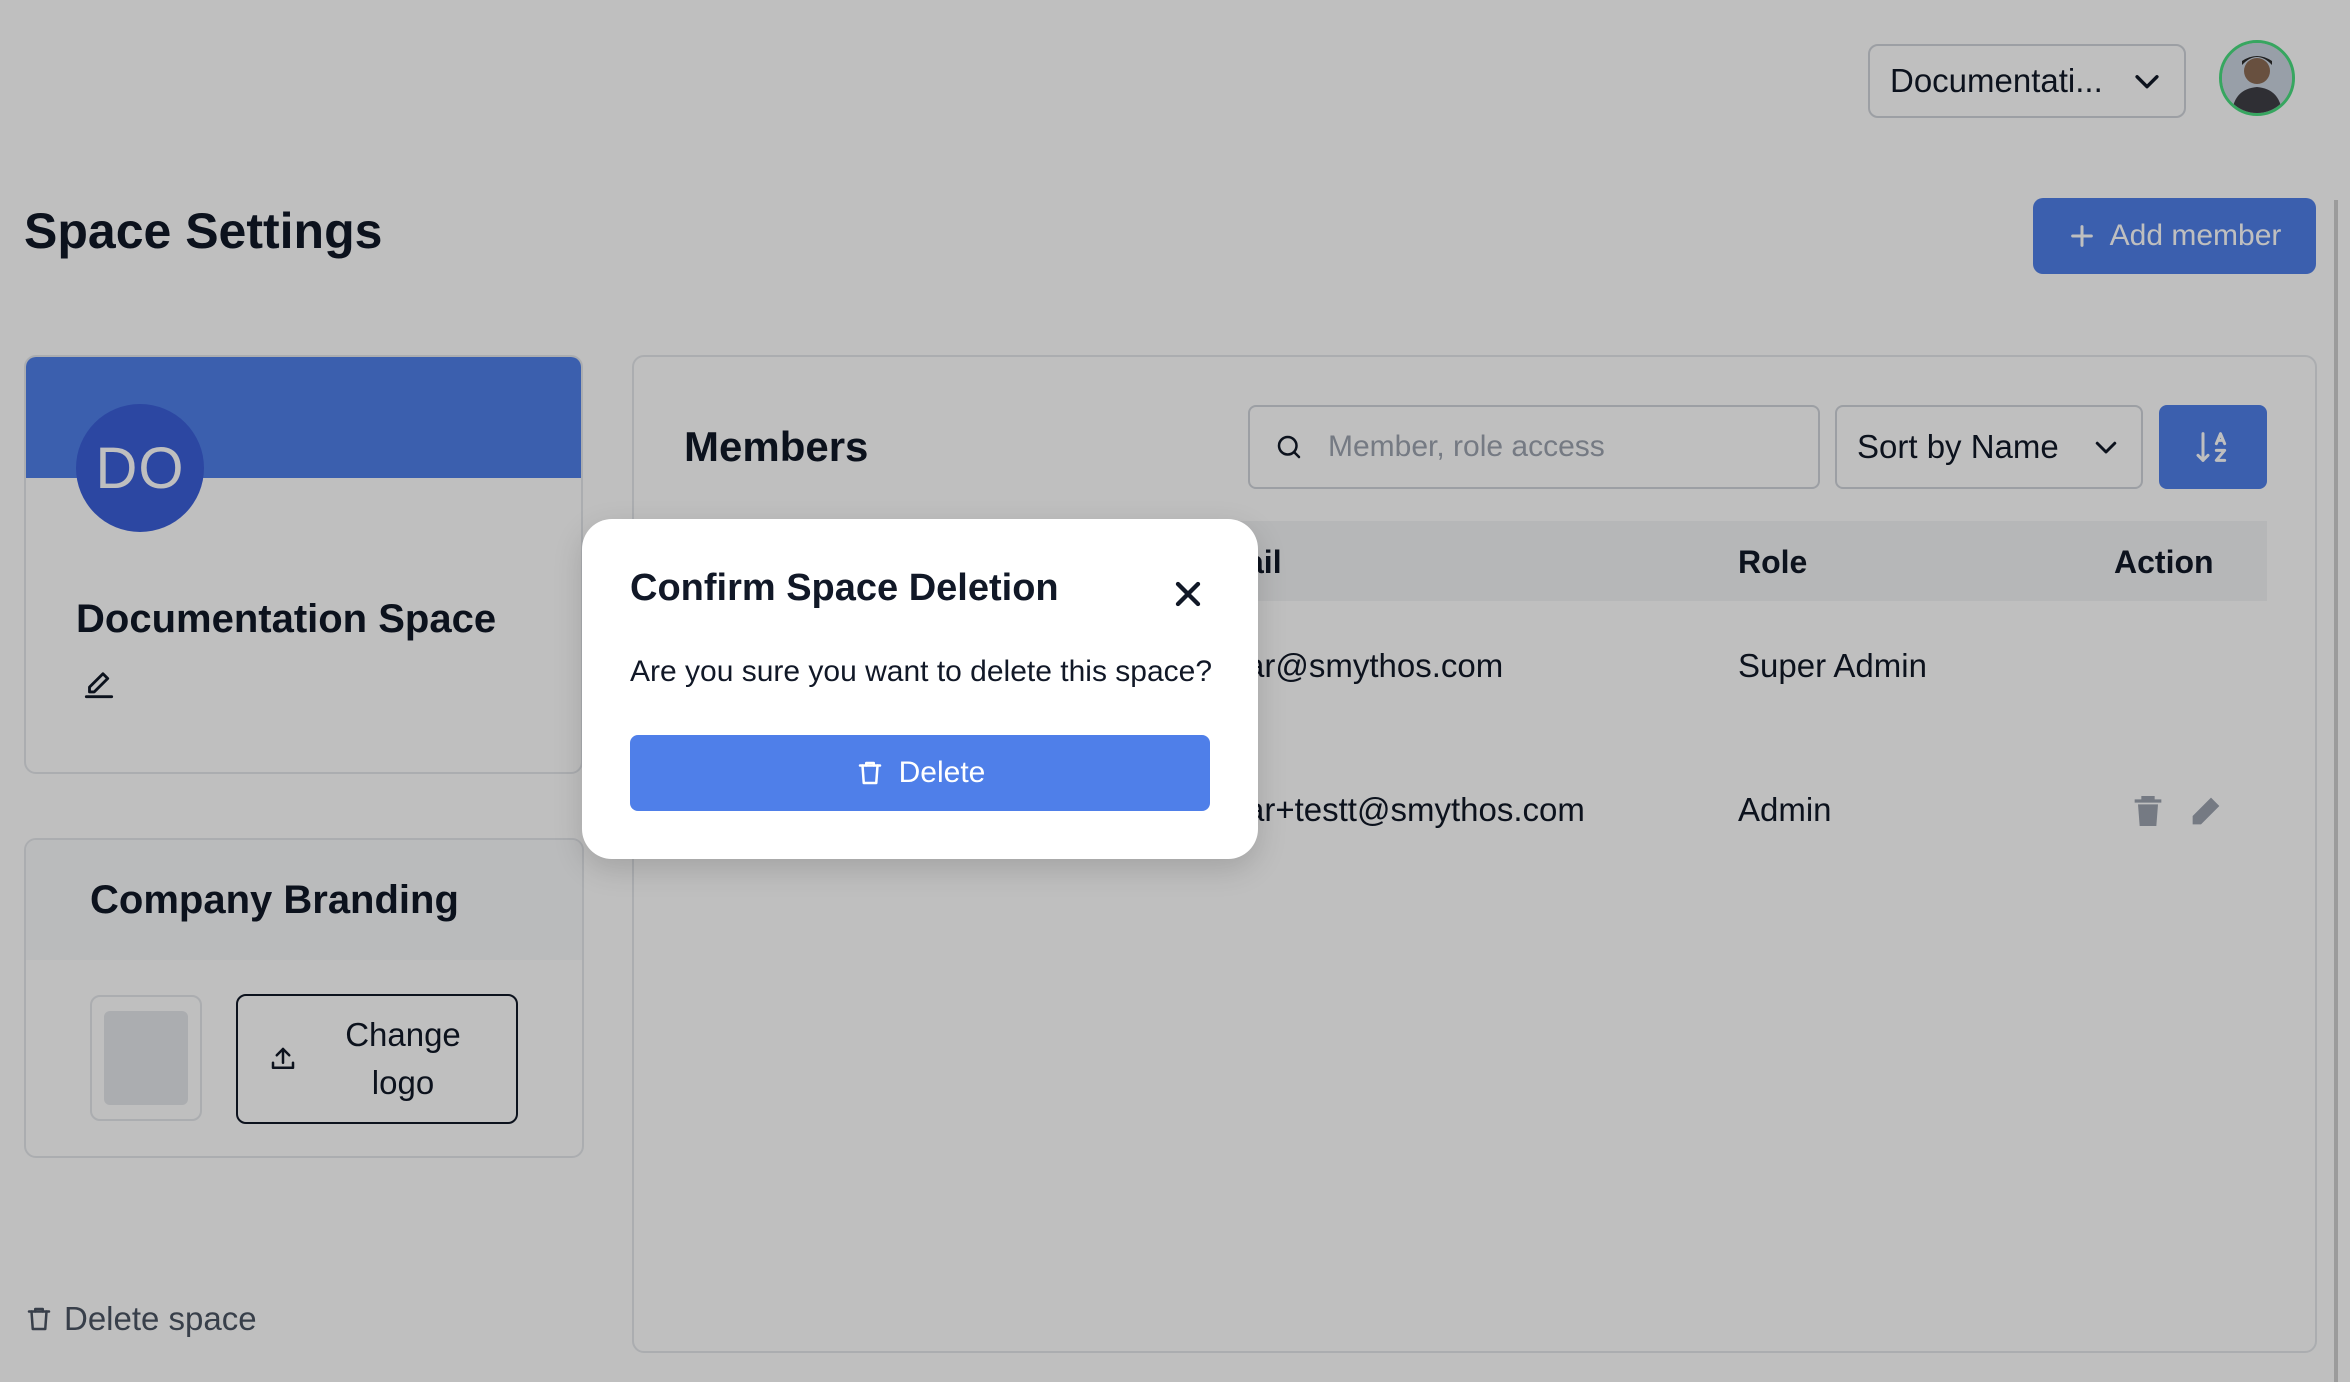 The width and height of the screenshot is (2350, 1382). Describe the element at coordinates (942, 772) in the screenshot. I see `confirm-delete-label: Delete` at that location.